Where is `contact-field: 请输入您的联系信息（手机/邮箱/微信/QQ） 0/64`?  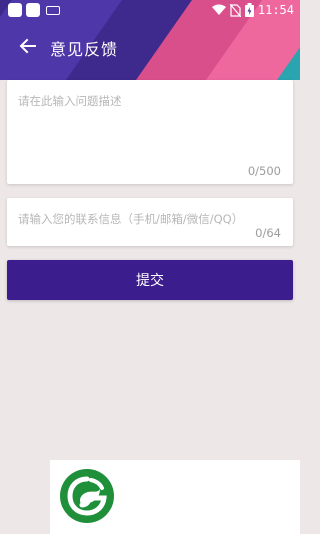 contact-field: 请输入您的联系信息（手机/邮箱/微信/QQ） 0/64 is located at coordinates (150, 222).